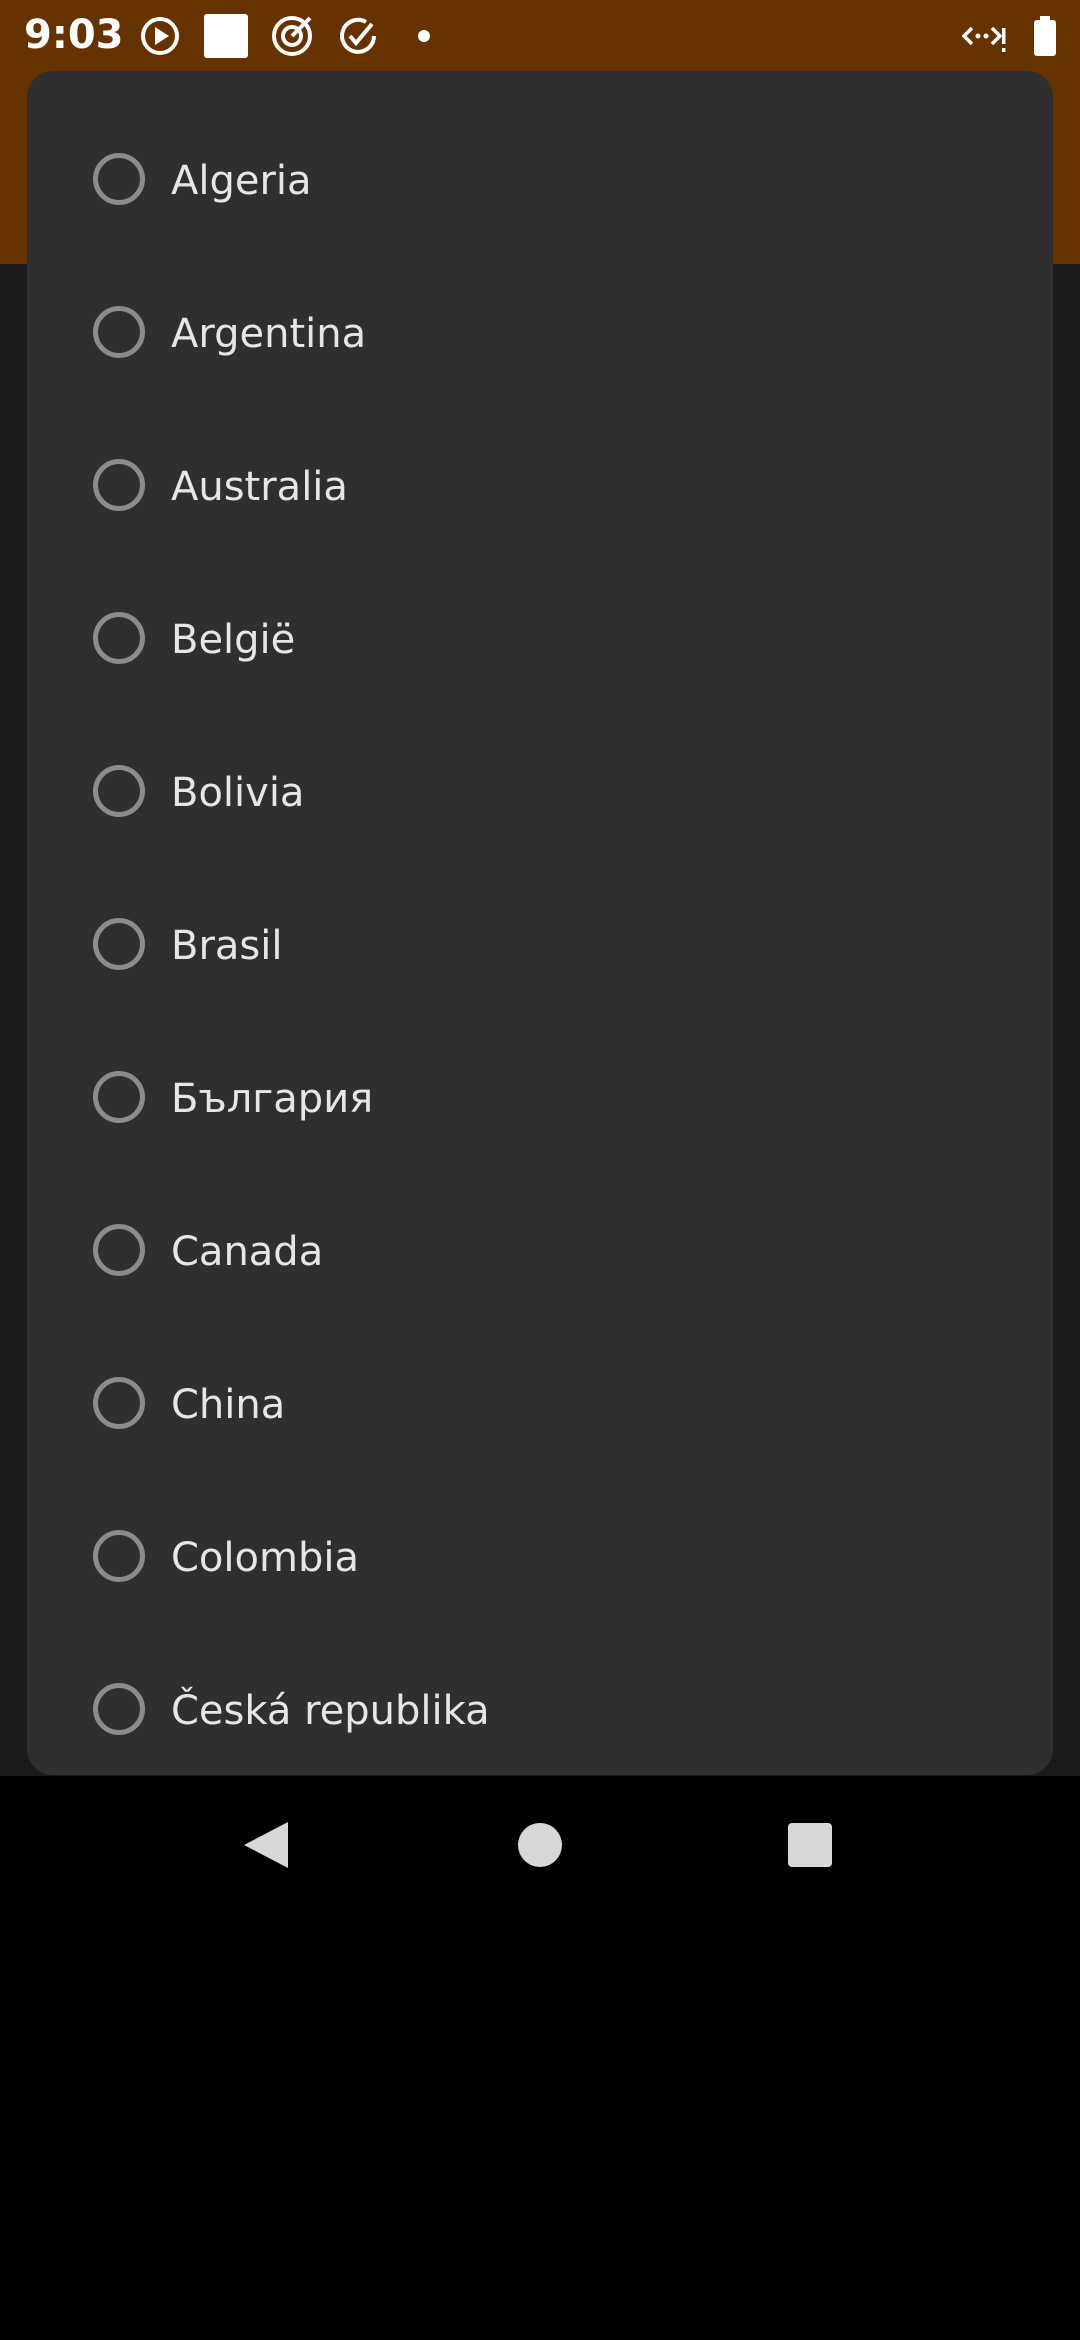  I want to click on white-square-icon, so click(226, 36).